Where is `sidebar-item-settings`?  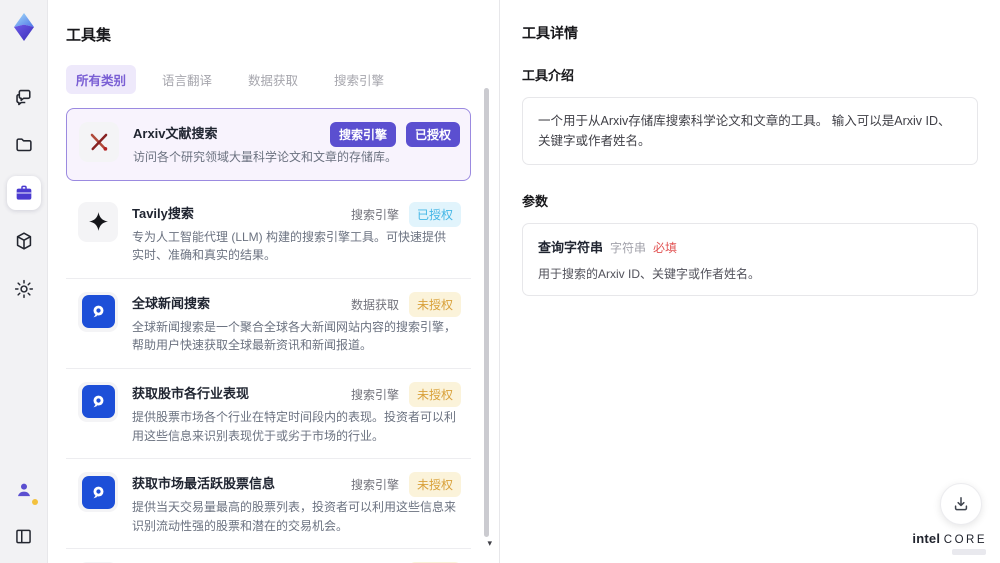
sidebar-item-settings is located at coordinates (24, 289).